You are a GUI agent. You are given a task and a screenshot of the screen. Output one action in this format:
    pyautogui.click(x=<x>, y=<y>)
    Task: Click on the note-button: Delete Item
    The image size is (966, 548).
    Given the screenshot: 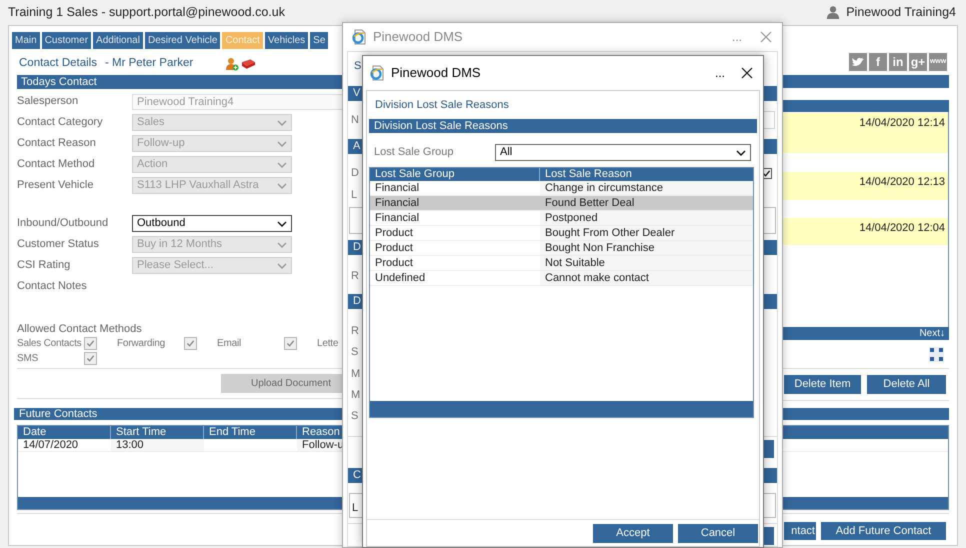 What is the action you would take?
    pyautogui.click(x=822, y=384)
    